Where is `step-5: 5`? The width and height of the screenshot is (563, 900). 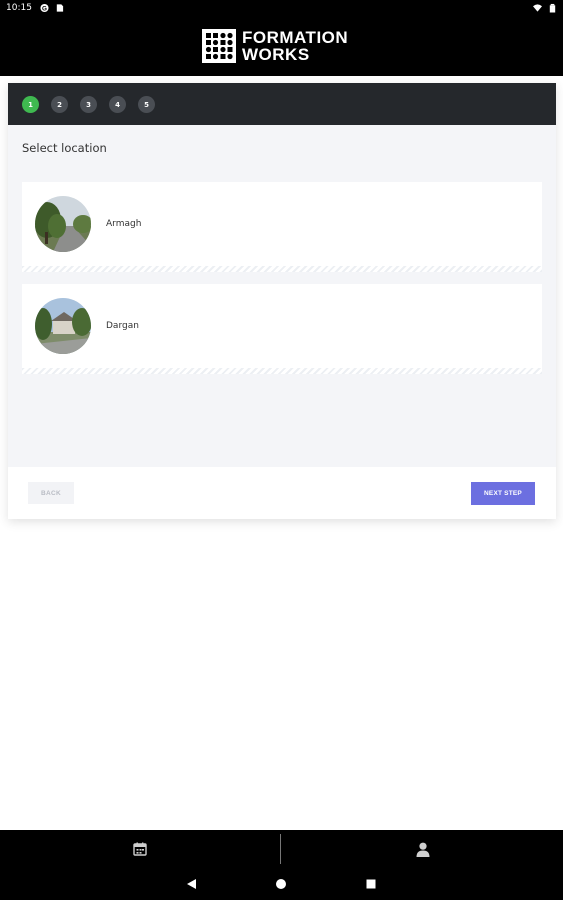 step-5: 5 is located at coordinates (146, 104).